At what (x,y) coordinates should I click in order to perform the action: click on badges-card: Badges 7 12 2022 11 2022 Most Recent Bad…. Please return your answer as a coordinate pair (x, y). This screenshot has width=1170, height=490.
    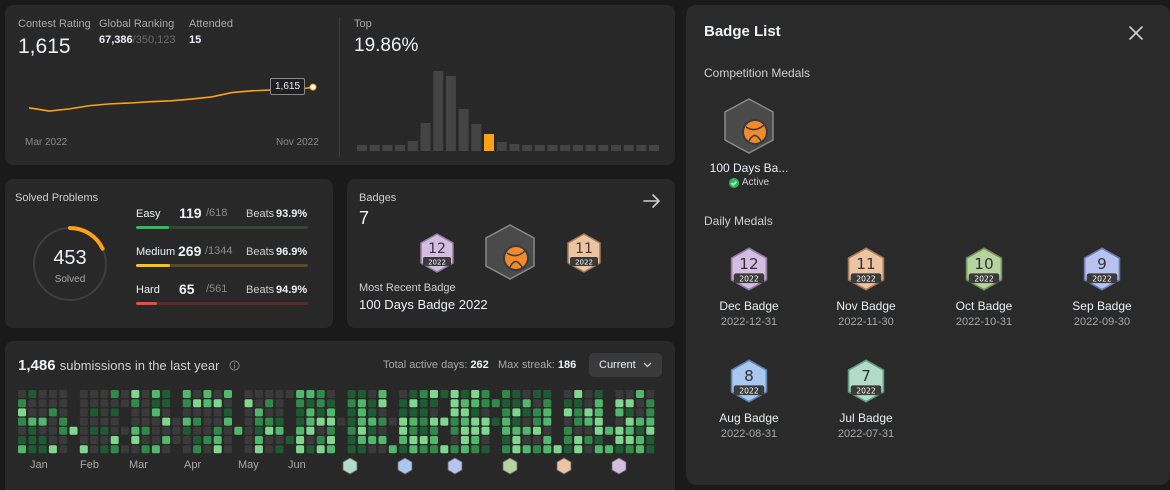
    Looking at the image, I should click on (511, 253).